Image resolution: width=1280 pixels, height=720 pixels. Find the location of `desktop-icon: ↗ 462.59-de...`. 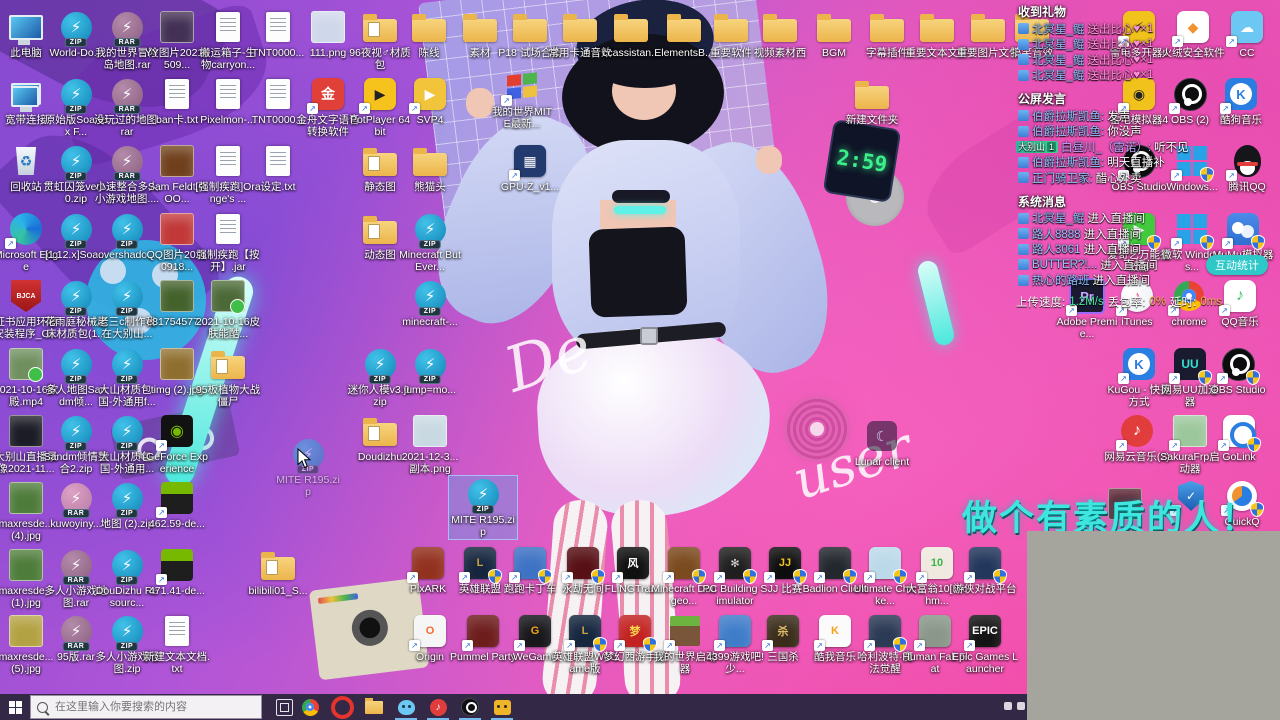

desktop-icon: ↗ 462.59-de... is located at coordinates (177, 505).